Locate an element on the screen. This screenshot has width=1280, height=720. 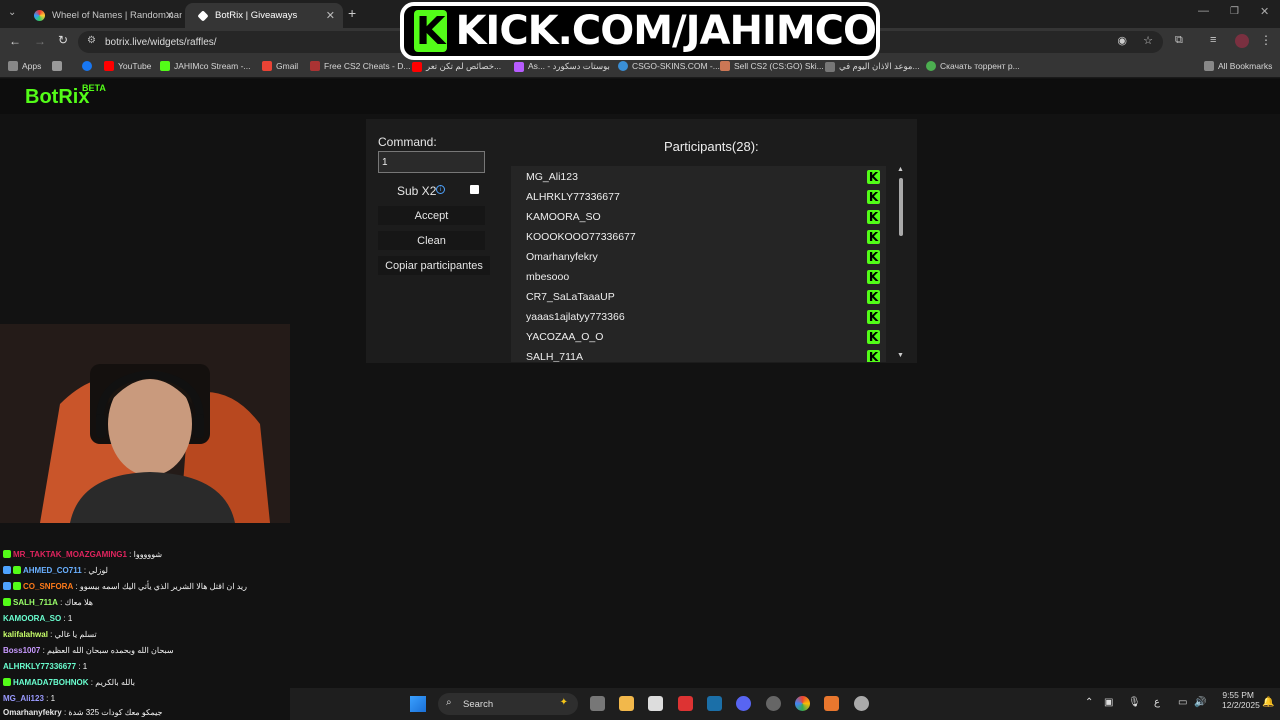
participants-scrollbar: ▲ ▼ is located at coordinates (901, 264).